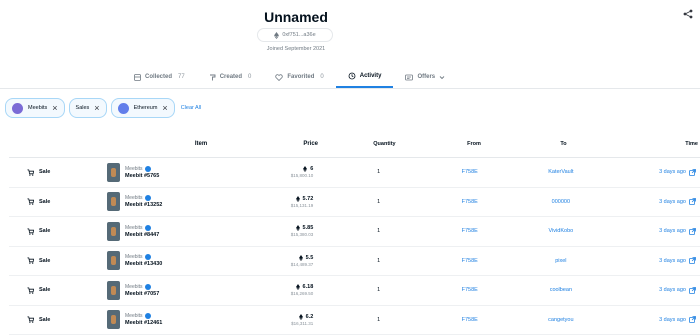 This screenshot has width=700, height=336. Describe the element at coordinates (142, 235) in the screenshot. I see `item-name: Meebit #8447` at that location.